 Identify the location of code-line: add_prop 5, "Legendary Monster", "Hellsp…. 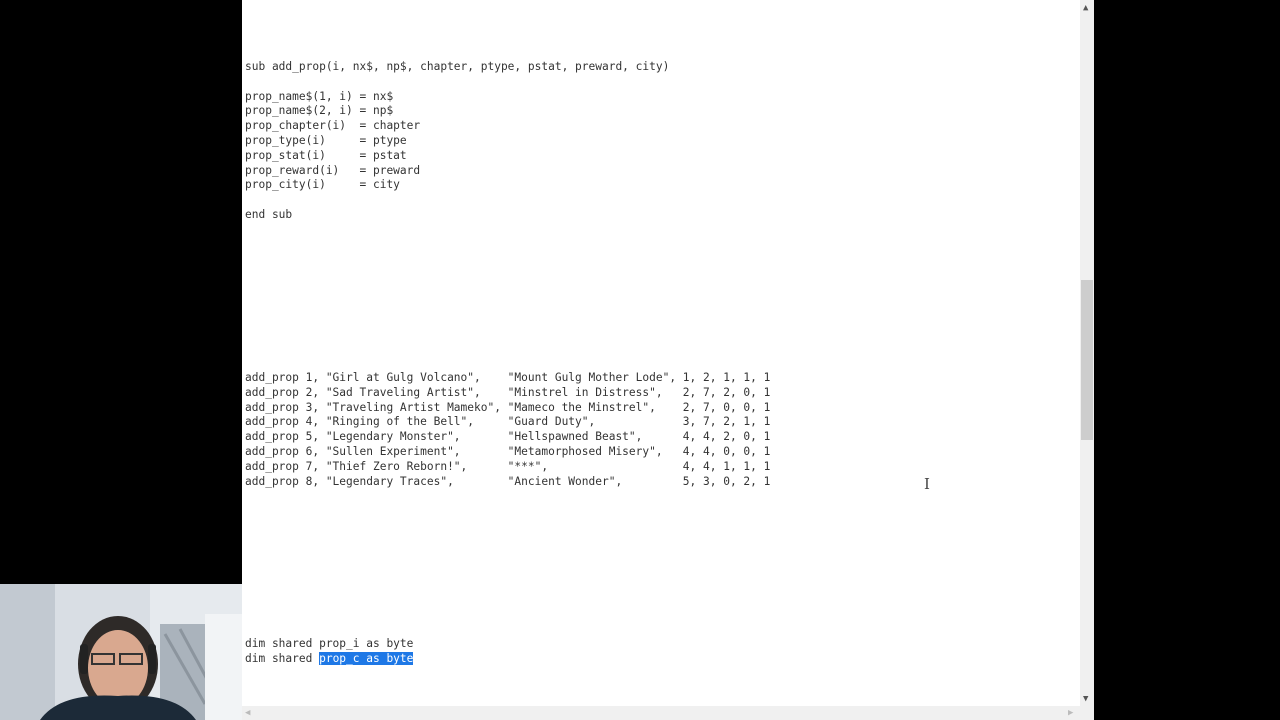
(507, 436).